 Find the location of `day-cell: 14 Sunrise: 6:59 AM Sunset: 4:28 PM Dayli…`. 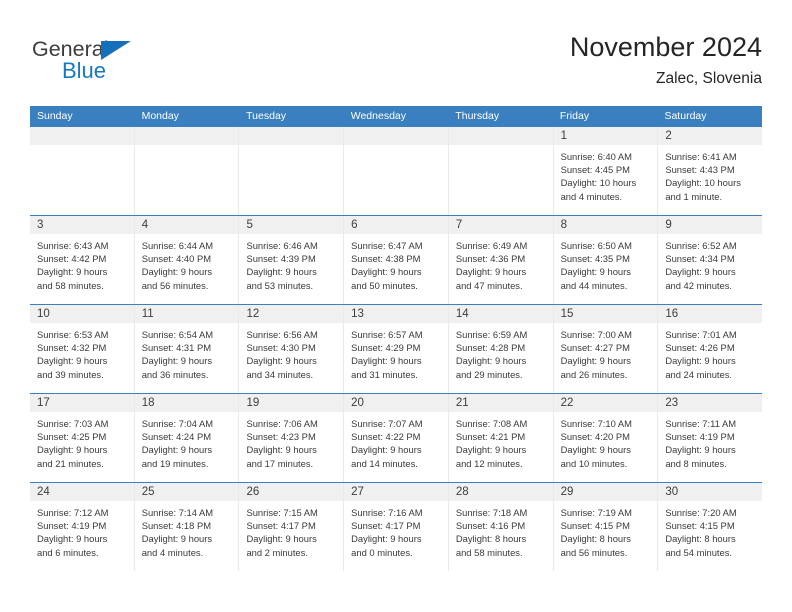

day-cell: 14 Sunrise: 6:59 AM Sunset: 4:28 PM Dayli… is located at coordinates (501, 349).